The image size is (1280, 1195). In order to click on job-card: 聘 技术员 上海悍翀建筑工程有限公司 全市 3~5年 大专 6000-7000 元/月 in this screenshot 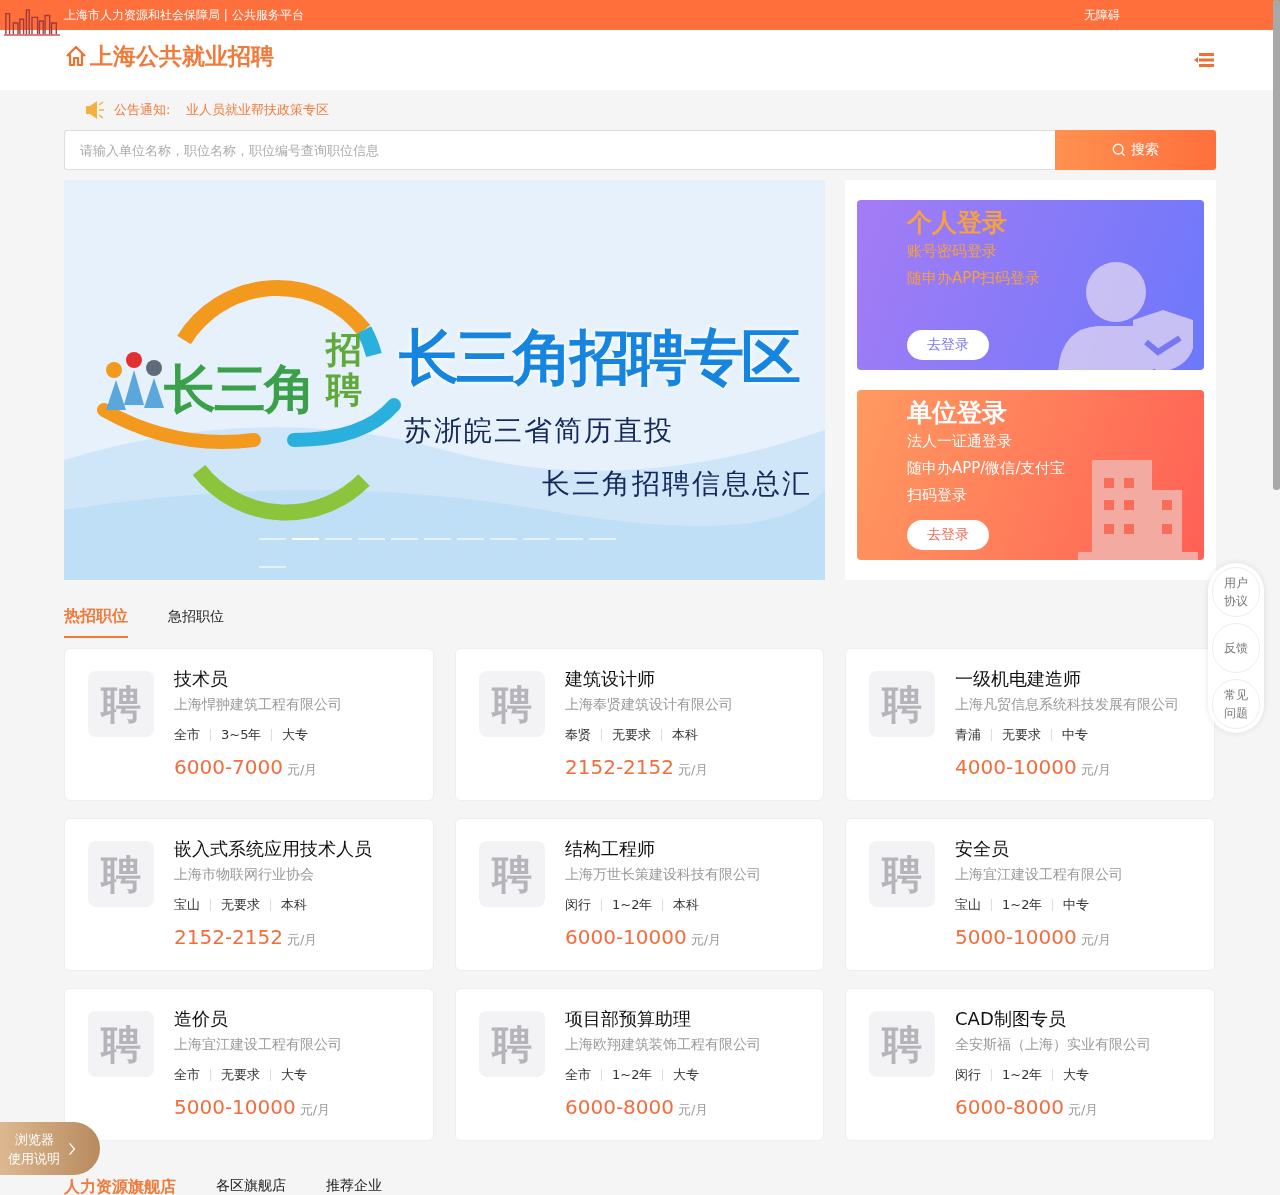, I will do `click(249, 724)`.